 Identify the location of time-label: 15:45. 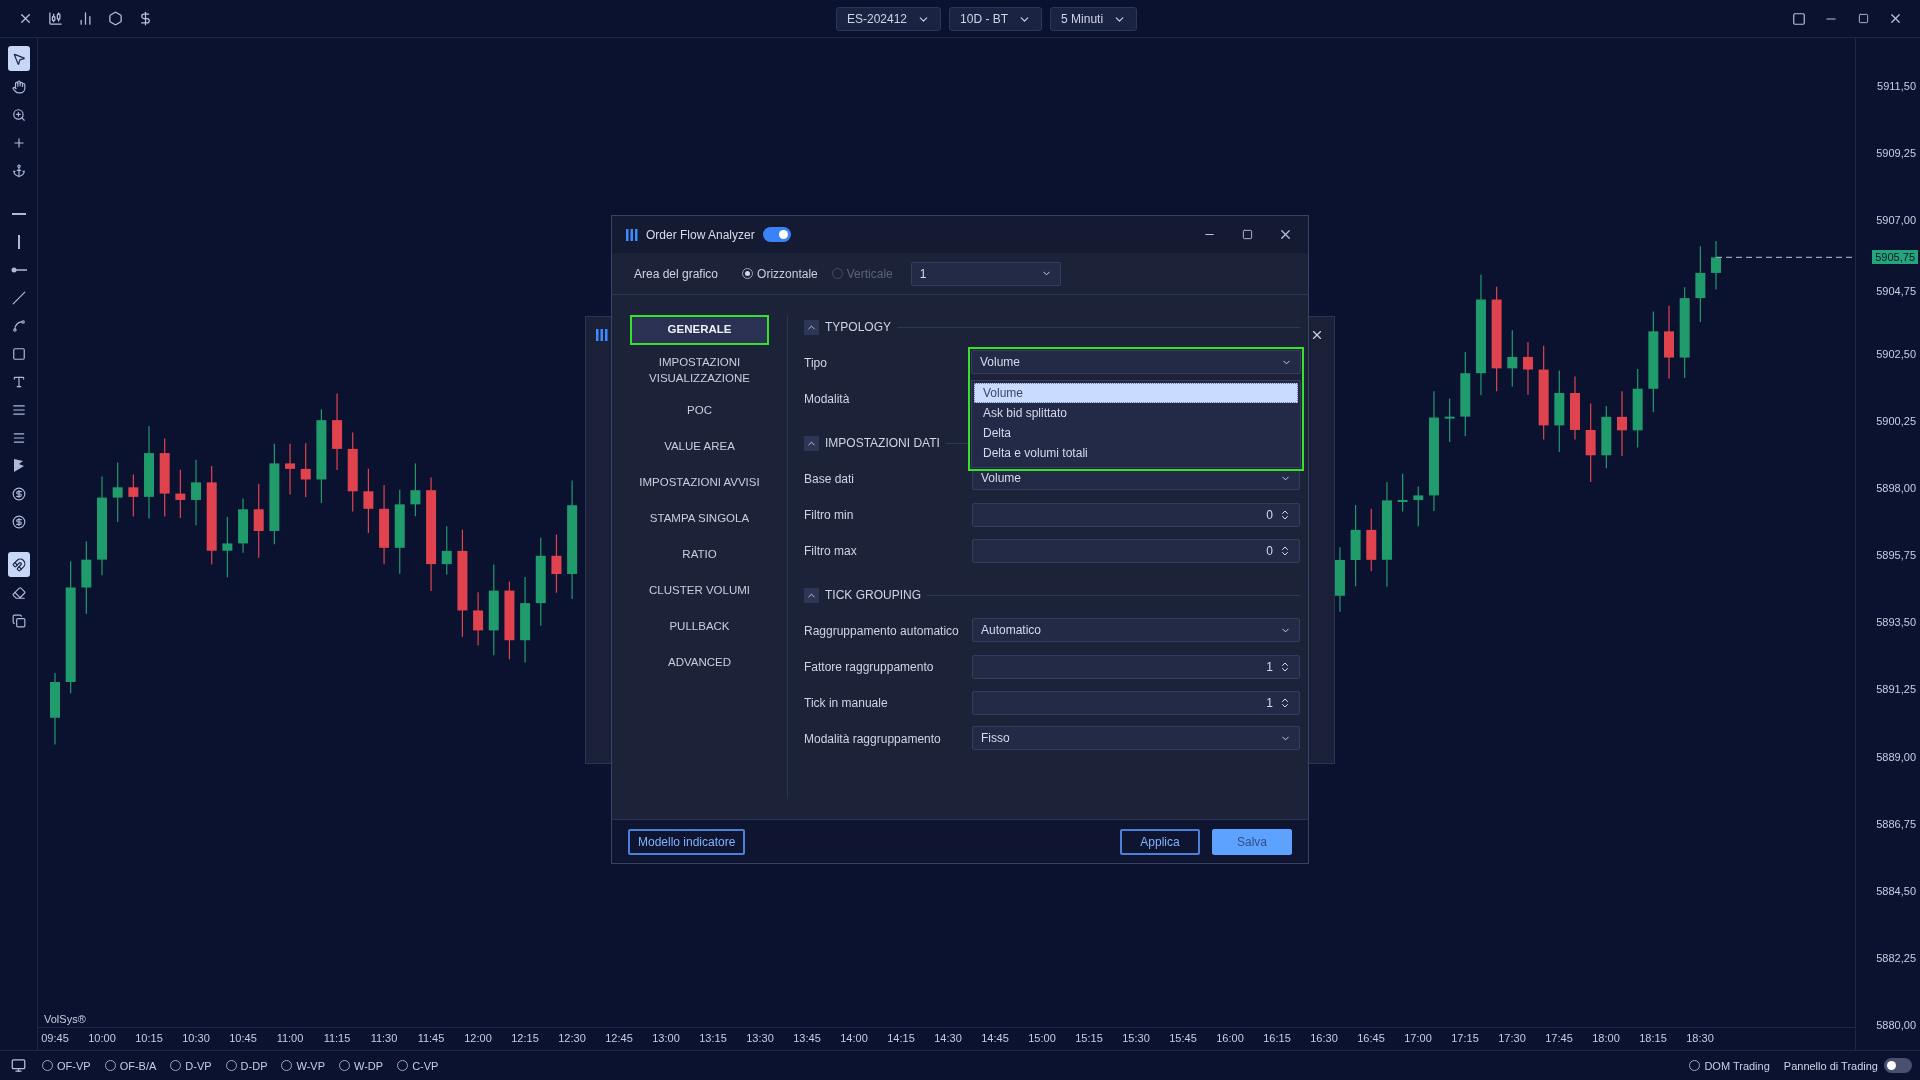
(1183, 1038).